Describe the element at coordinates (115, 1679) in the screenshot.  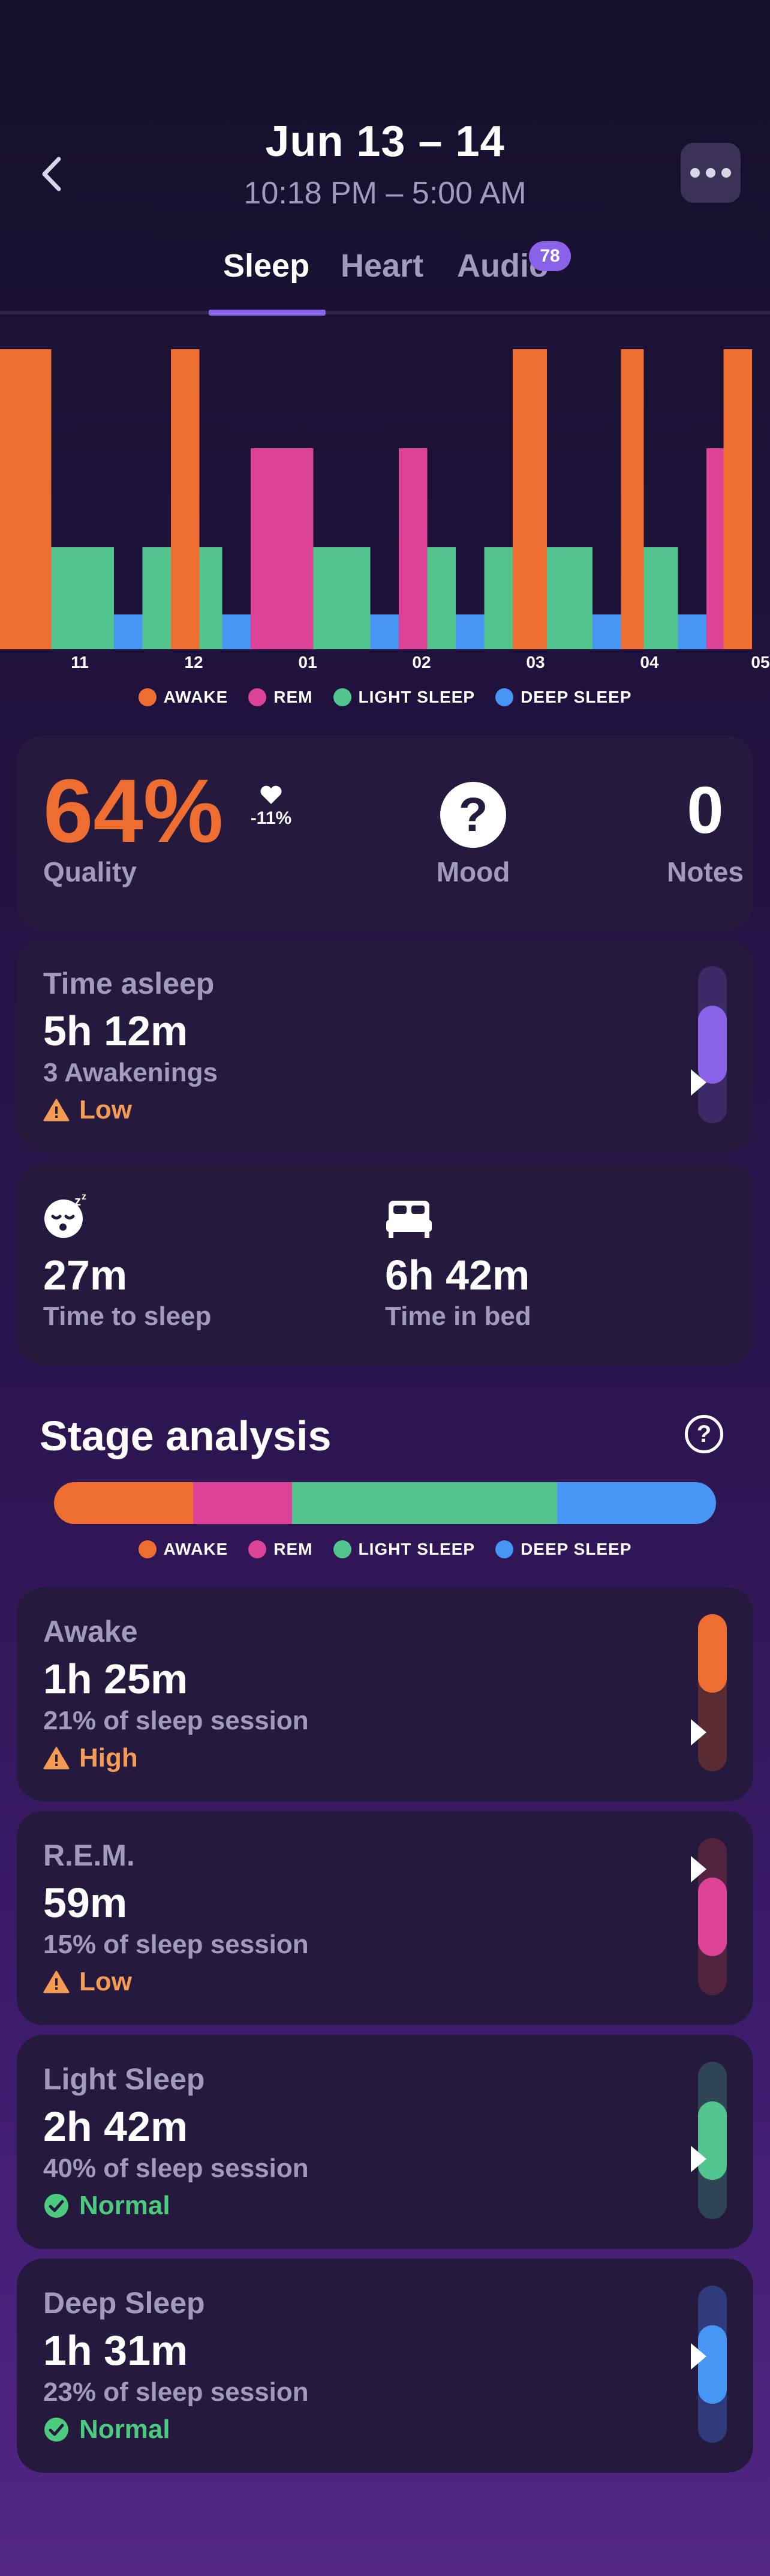
I see `stage-duration: 1h 25m` at that location.